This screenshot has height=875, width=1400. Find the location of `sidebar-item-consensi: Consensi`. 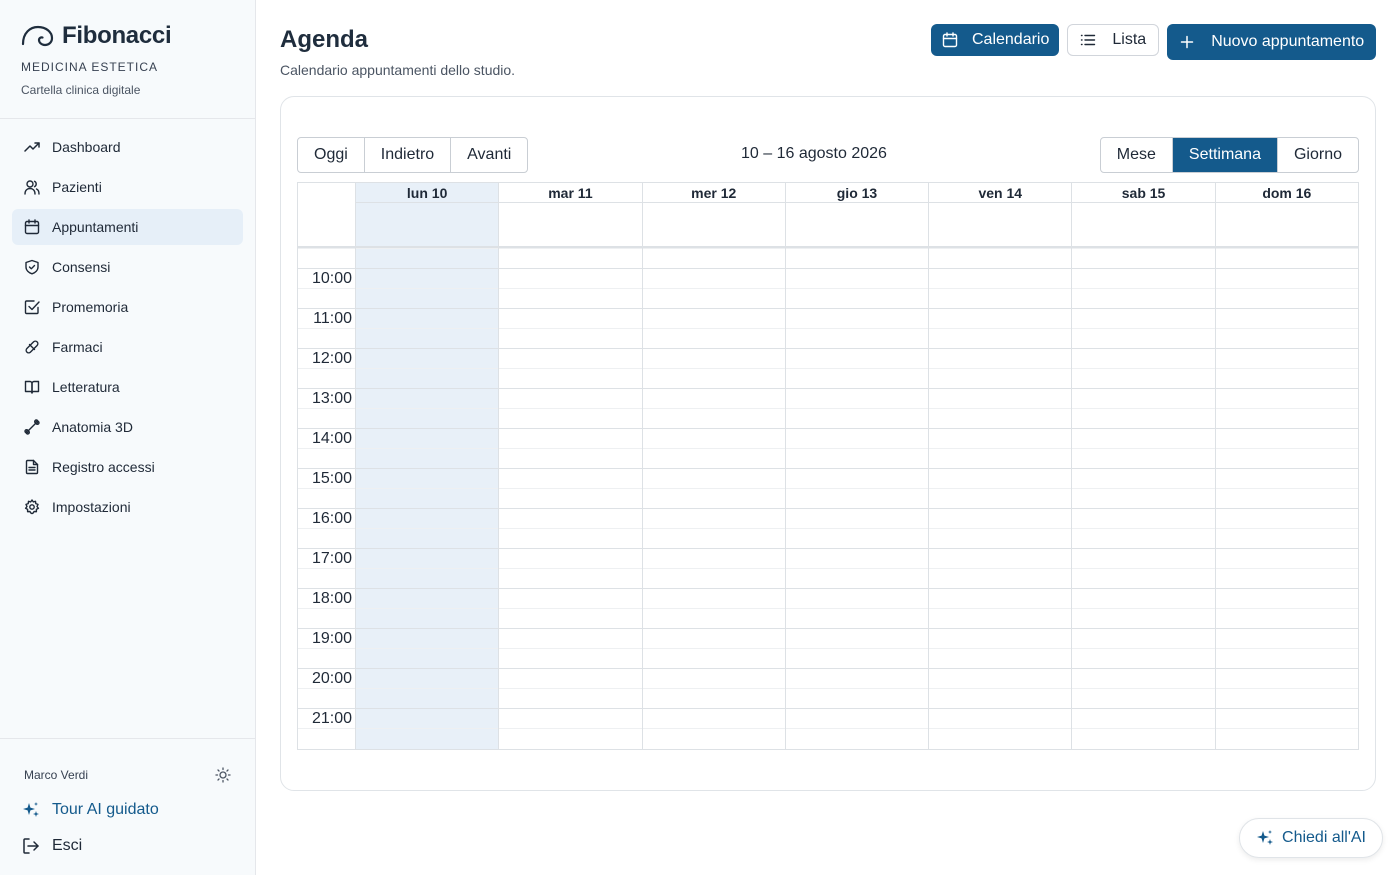

sidebar-item-consensi: Consensi is located at coordinates (127, 267).